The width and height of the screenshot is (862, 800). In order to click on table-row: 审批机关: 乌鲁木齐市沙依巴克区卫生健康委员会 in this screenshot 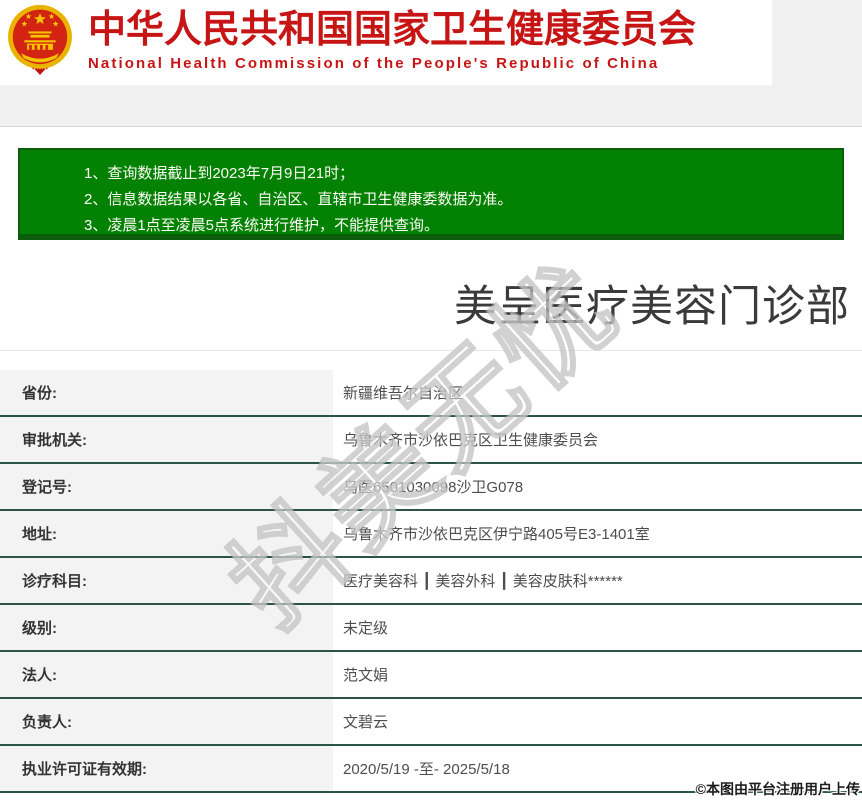, I will do `click(431, 440)`.